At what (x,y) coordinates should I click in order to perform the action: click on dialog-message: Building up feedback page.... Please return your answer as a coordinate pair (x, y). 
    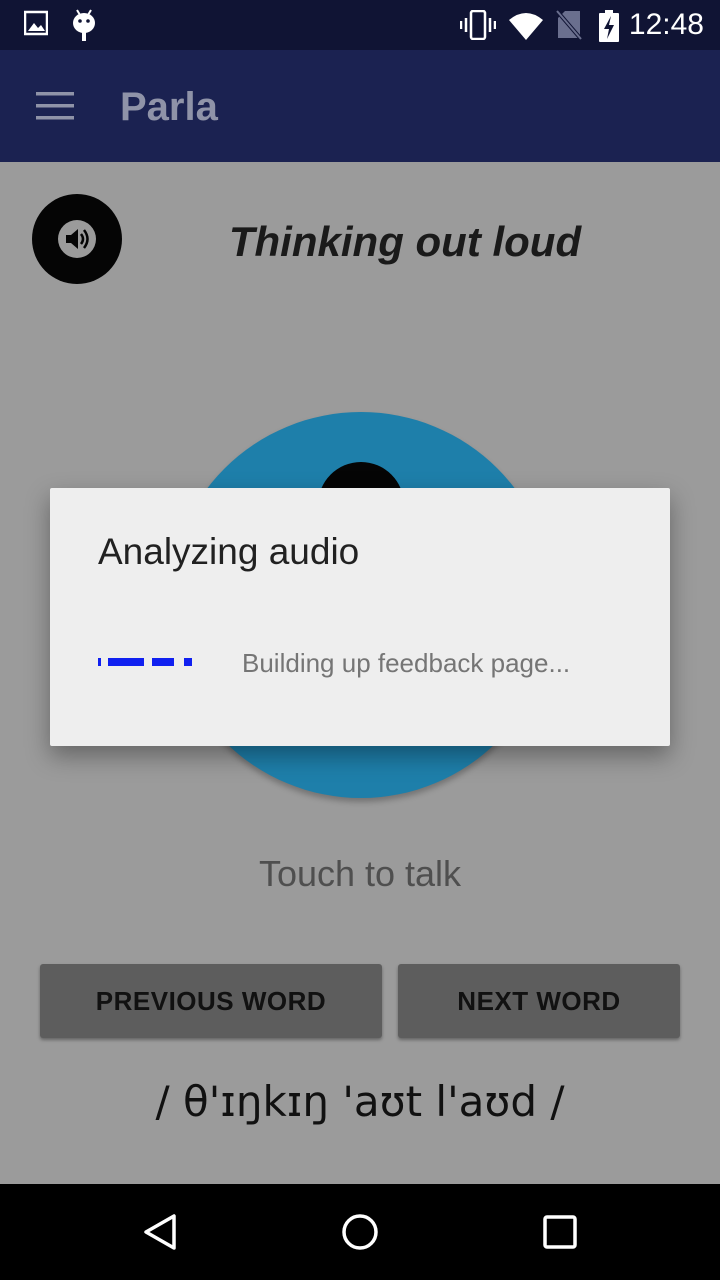
    Looking at the image, I should click on (406, 663).